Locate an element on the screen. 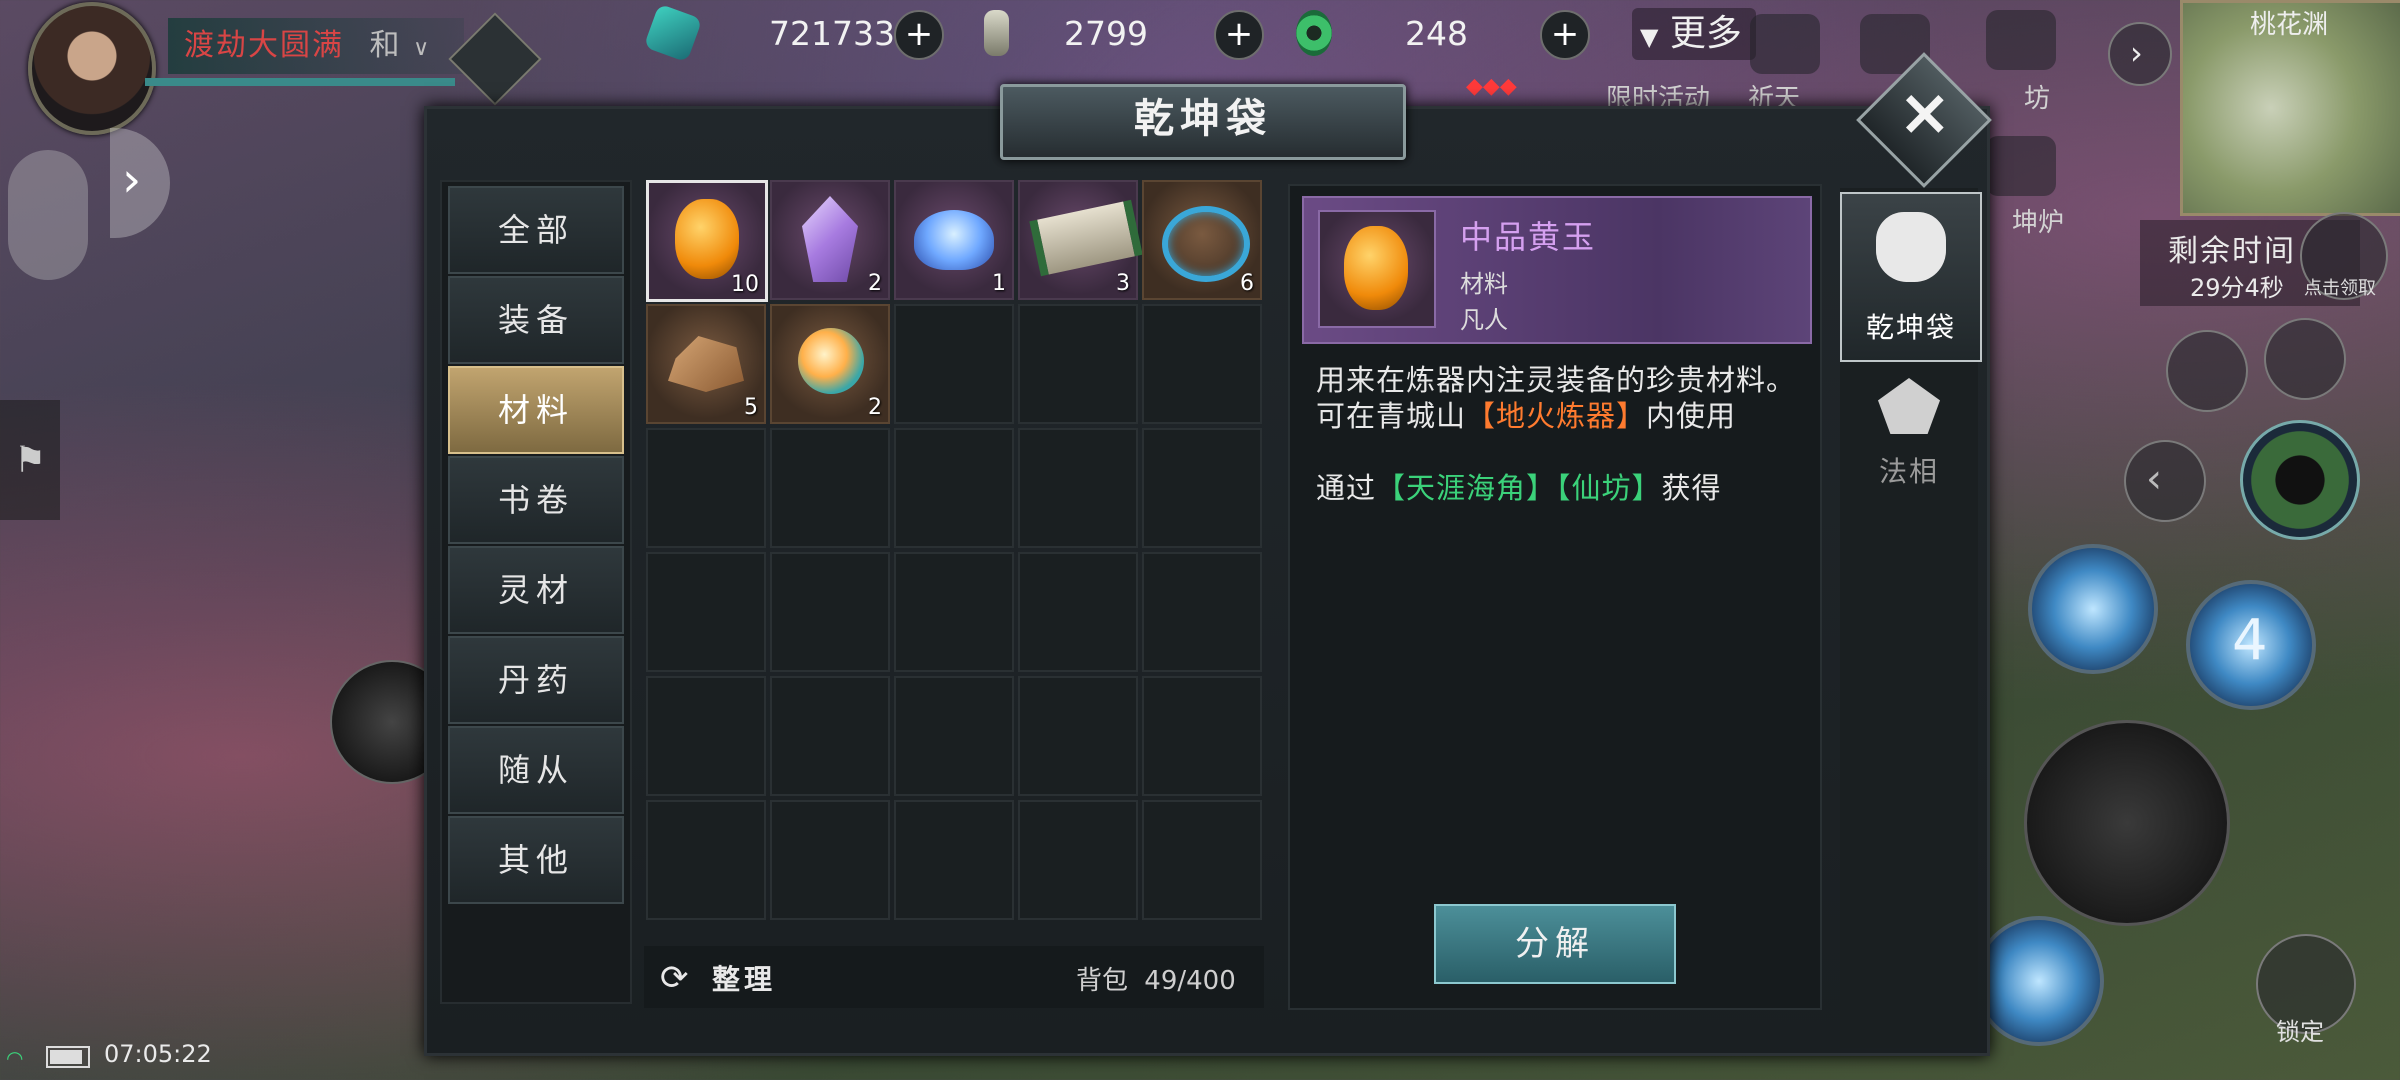  currency-talisman: 2799 is located at coordinates (1076, 33).